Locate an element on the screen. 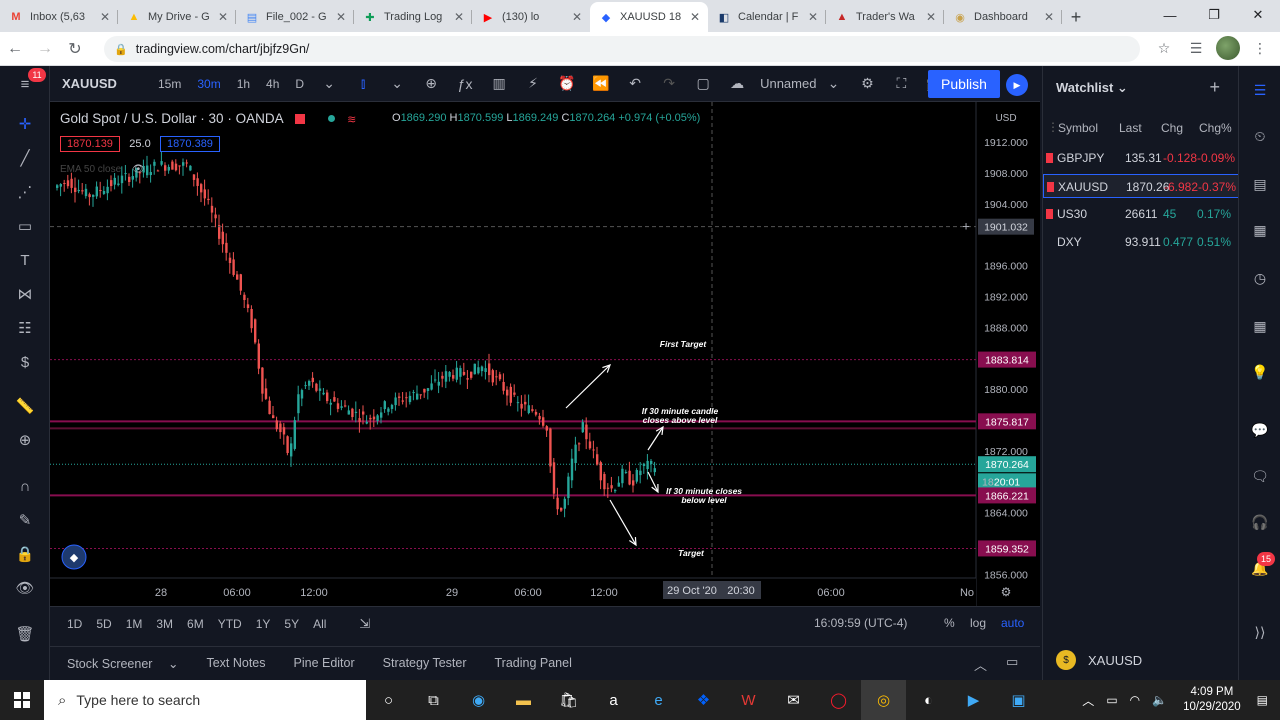 Image resolution: width=1280 pixels, height=720 pixels. range-1d: 1D is located at coordinates (74, 624).